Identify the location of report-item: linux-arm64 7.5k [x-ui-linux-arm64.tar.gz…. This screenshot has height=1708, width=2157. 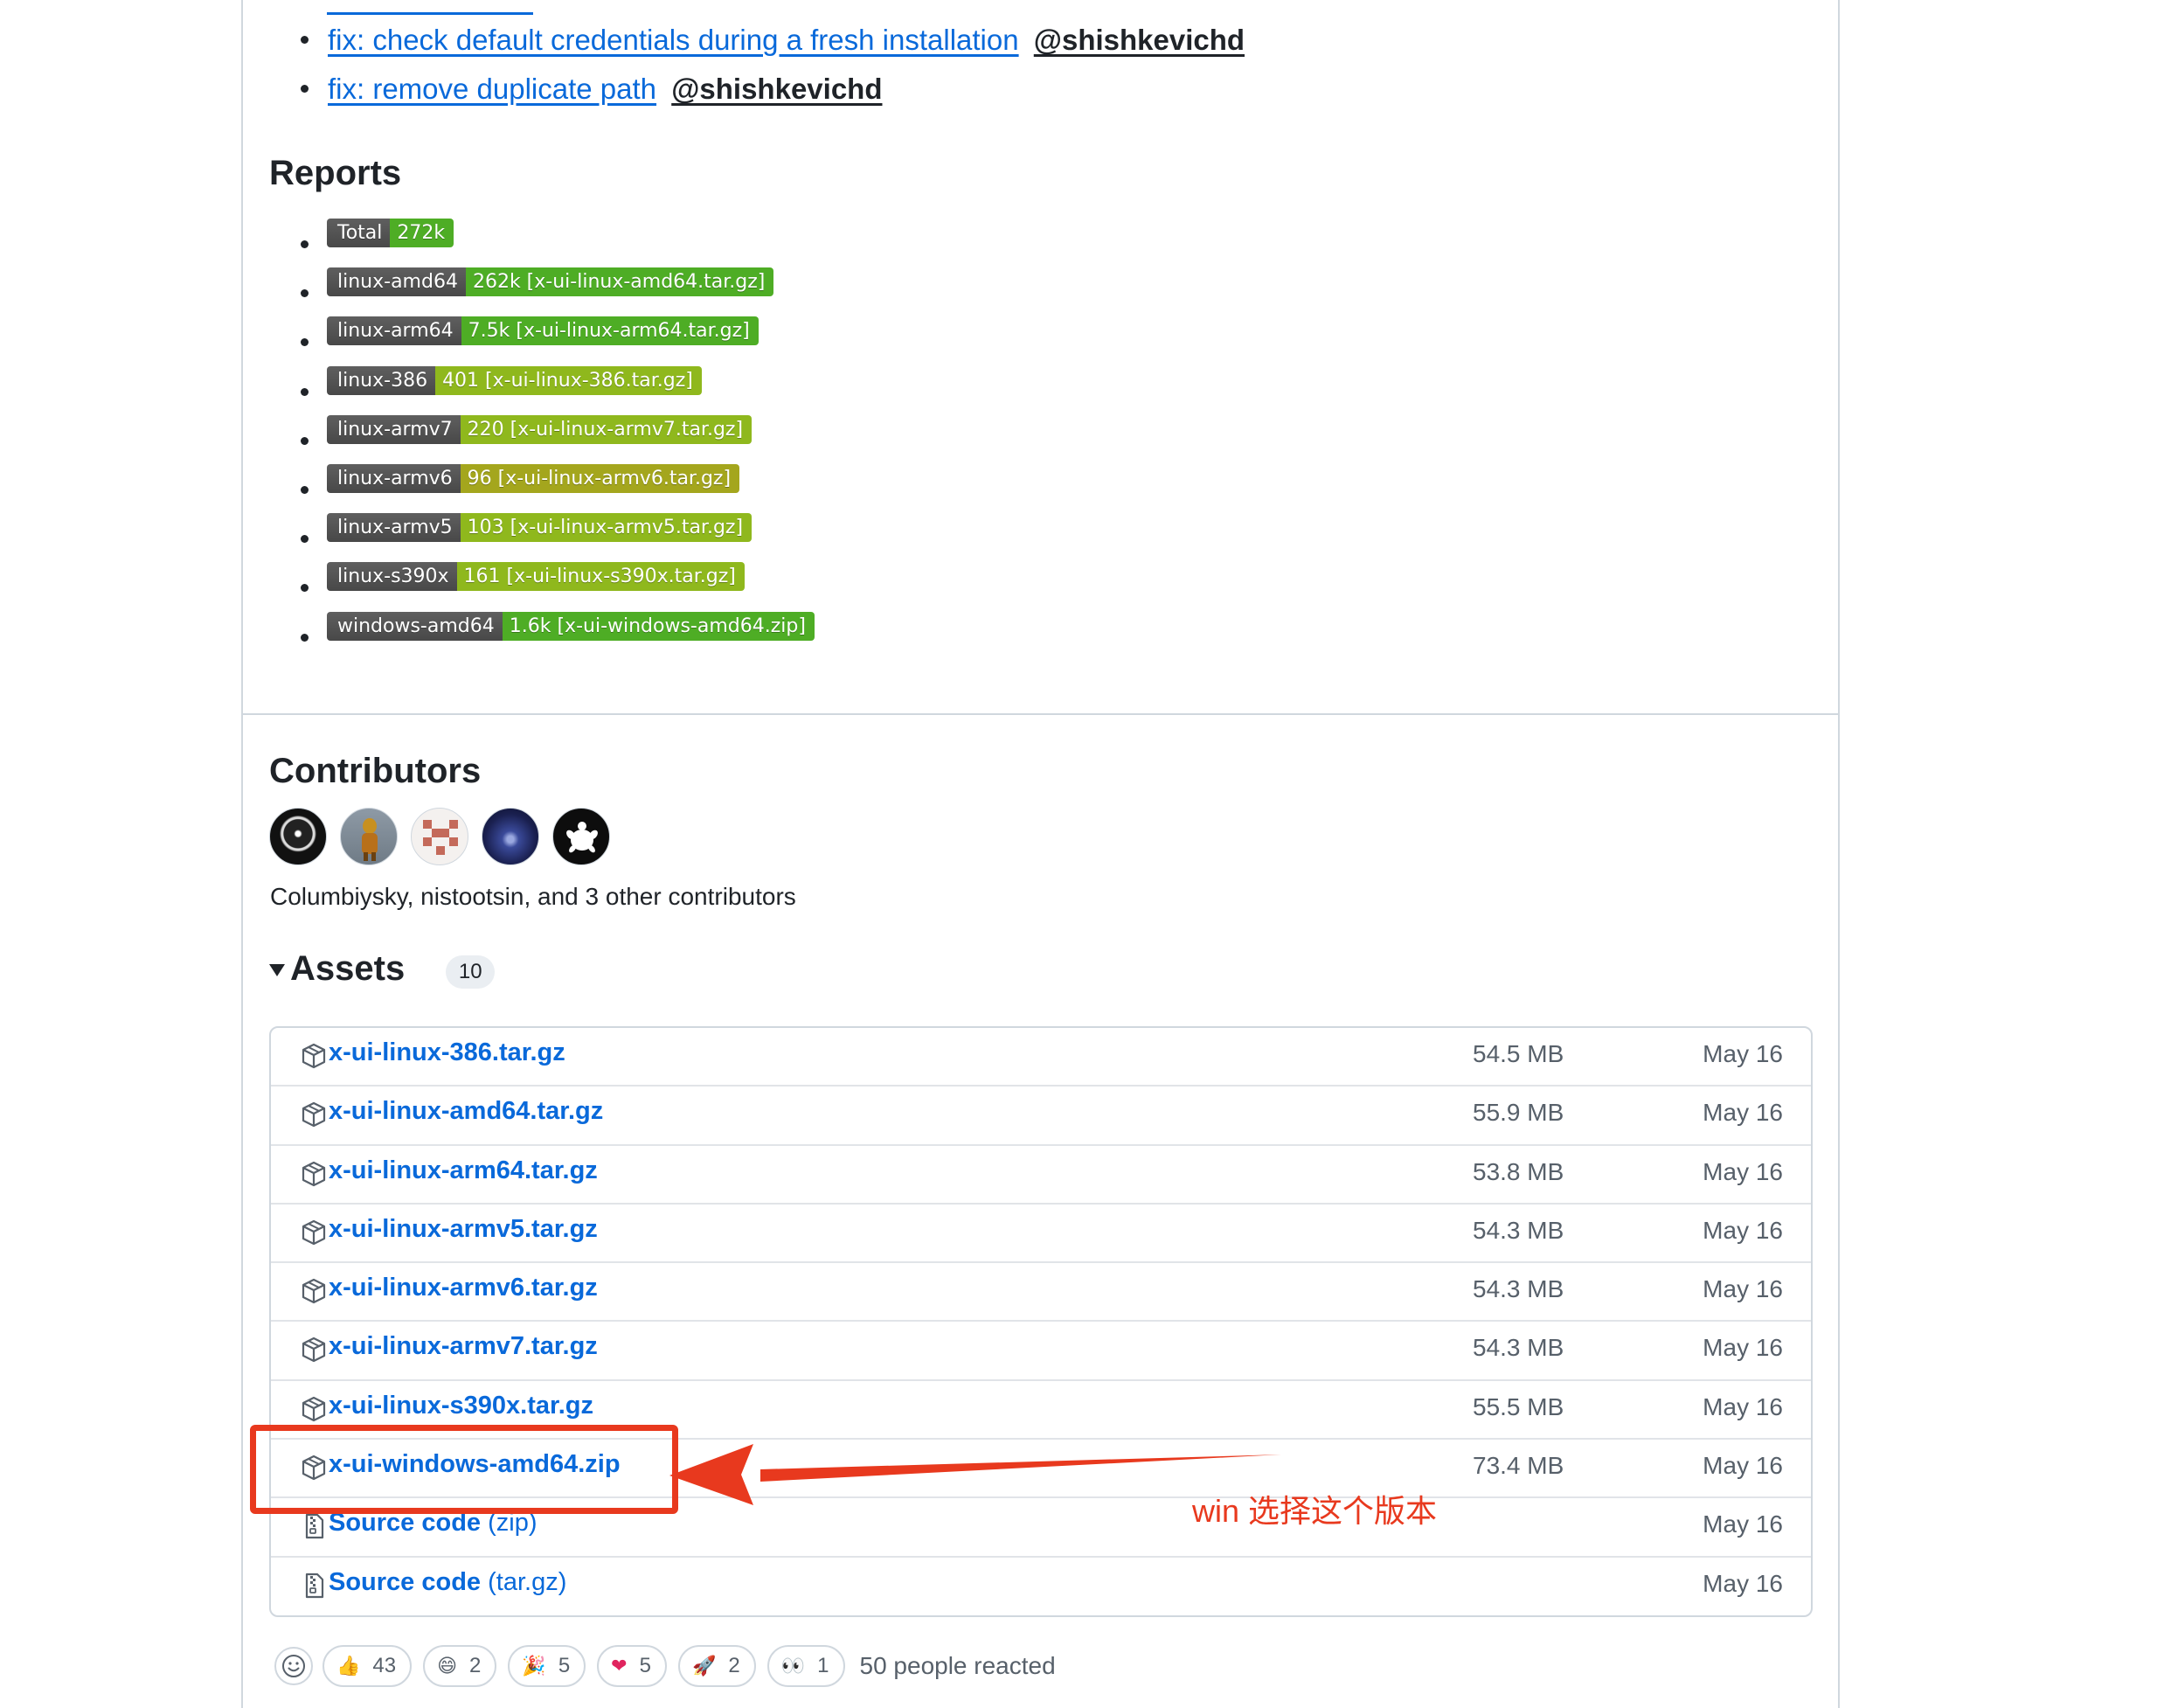
(558, 340).